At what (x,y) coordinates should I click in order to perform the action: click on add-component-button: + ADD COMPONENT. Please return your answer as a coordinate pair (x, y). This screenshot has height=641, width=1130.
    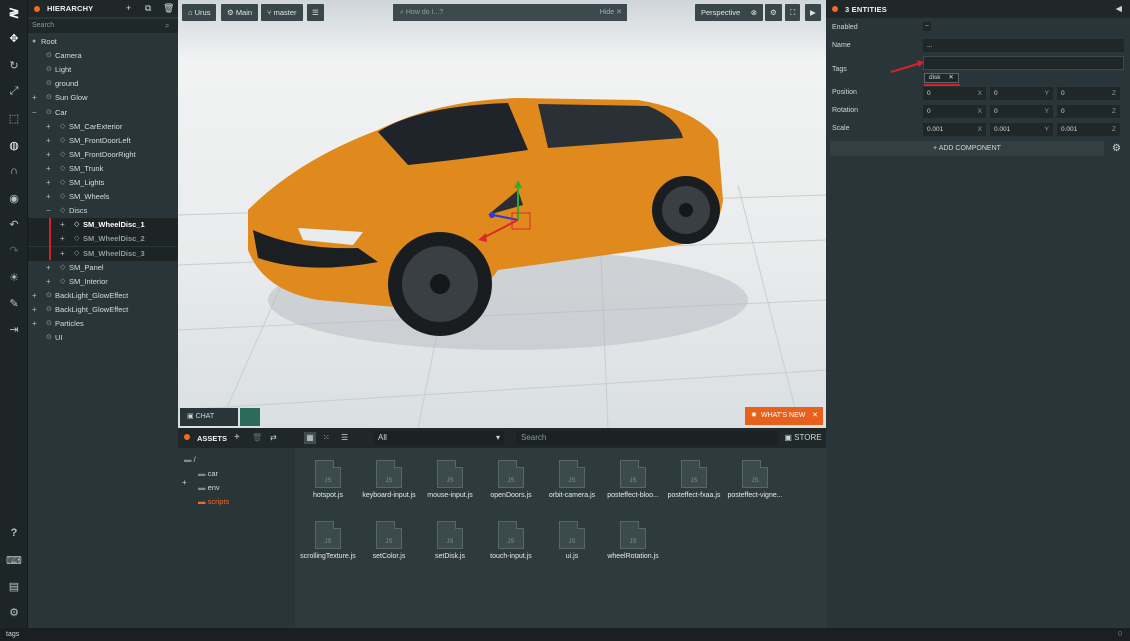
    Looking at the image, I should click on (967, 148).